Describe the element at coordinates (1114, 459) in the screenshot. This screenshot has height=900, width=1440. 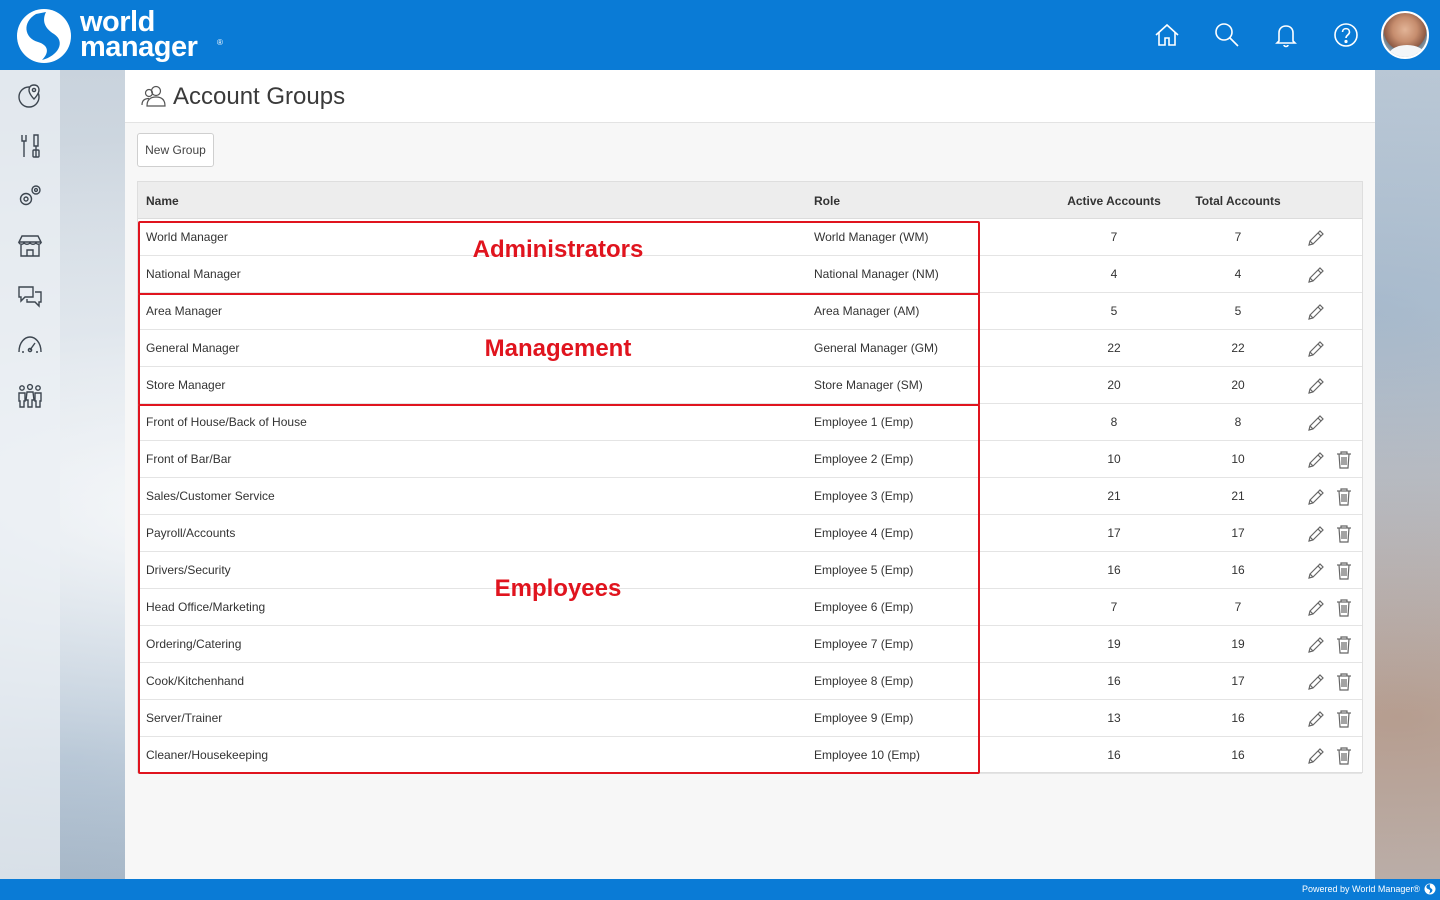
I see `active-accounts-cell: 10` at that location.